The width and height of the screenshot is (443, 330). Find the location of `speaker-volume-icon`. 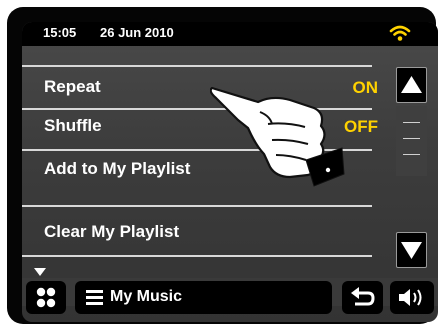

speaker-volume-icon is located at coordinates (410, 297).